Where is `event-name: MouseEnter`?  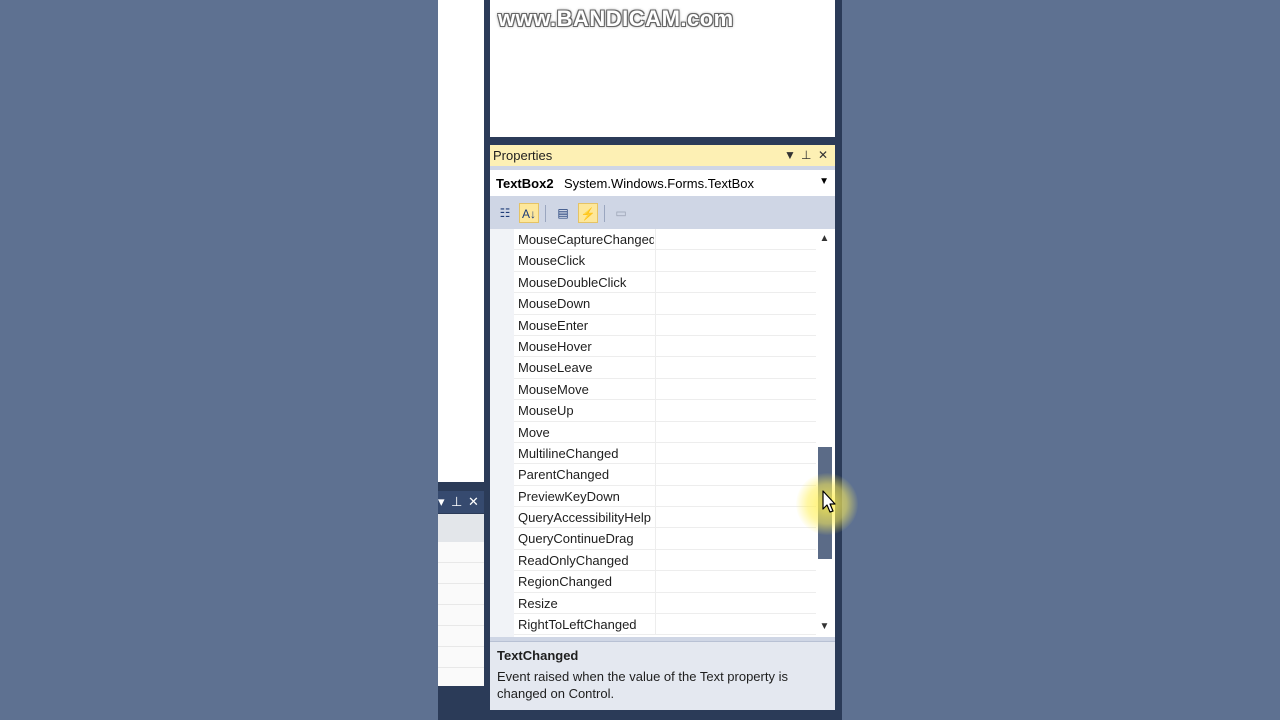
event-name: MouseEnter is located at coordinates (553, 325).